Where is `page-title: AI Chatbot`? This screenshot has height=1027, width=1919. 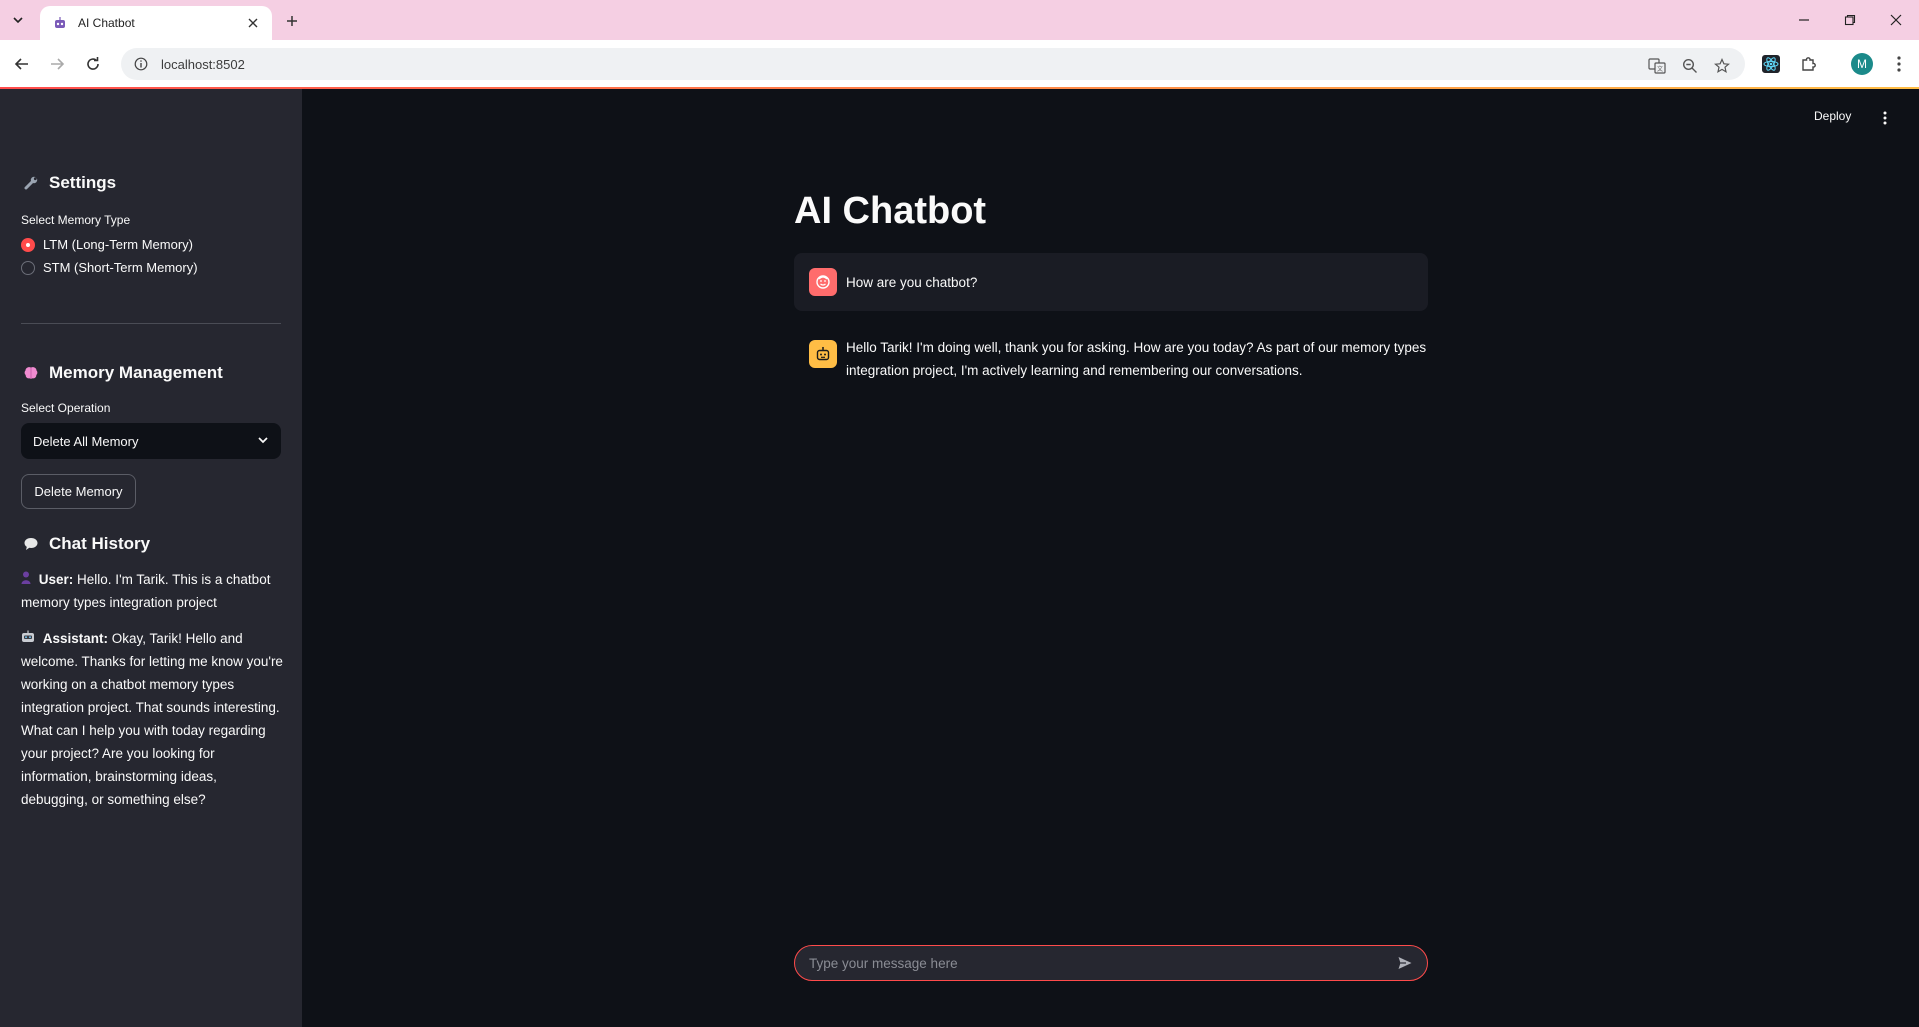
page-title: AI Chatbot is located at coordinates (890, 211).